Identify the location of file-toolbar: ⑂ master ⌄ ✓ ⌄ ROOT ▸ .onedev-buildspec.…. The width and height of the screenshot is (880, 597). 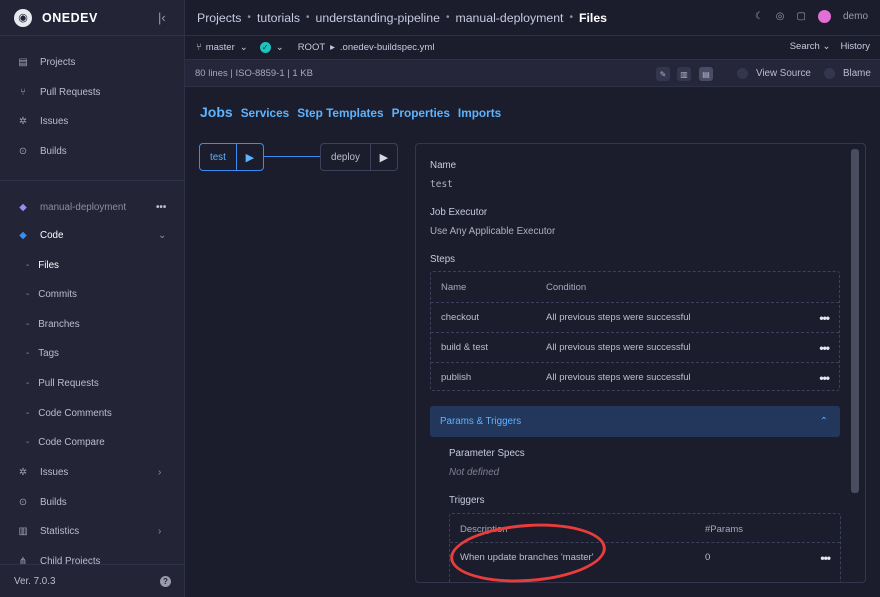
(532, 48).